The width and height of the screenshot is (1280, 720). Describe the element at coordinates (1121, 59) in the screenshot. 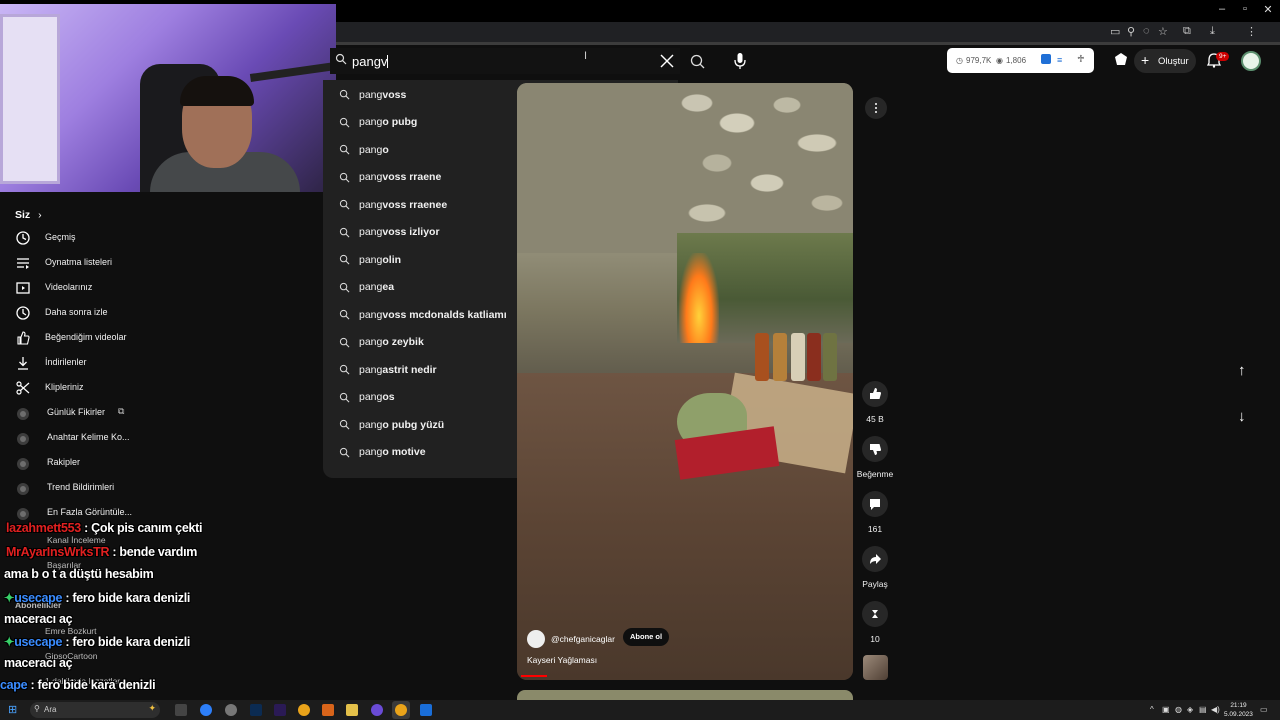

I see `video-create-icon` at that location.